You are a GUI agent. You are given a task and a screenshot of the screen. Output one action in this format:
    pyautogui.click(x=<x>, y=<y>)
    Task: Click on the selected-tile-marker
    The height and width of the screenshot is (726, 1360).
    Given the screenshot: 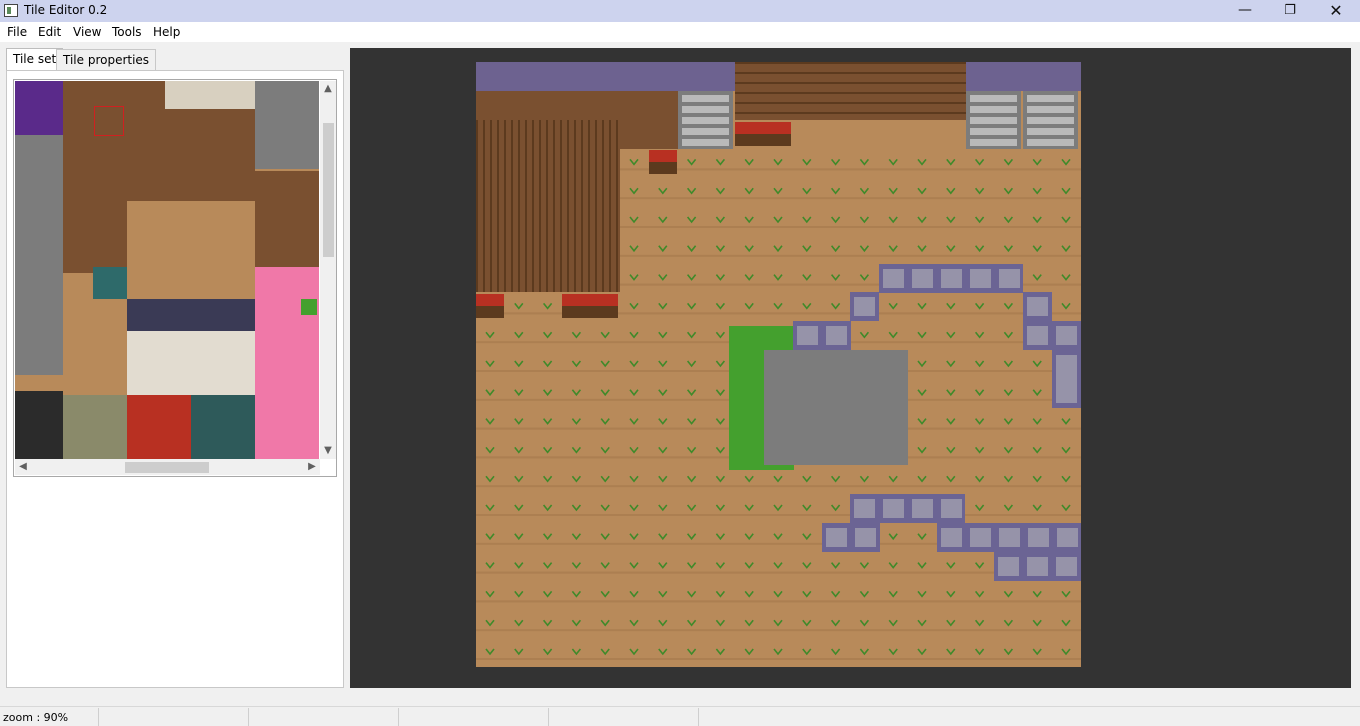 What is the action you would take?
    pyautogui.click(x=109, y=121)
    